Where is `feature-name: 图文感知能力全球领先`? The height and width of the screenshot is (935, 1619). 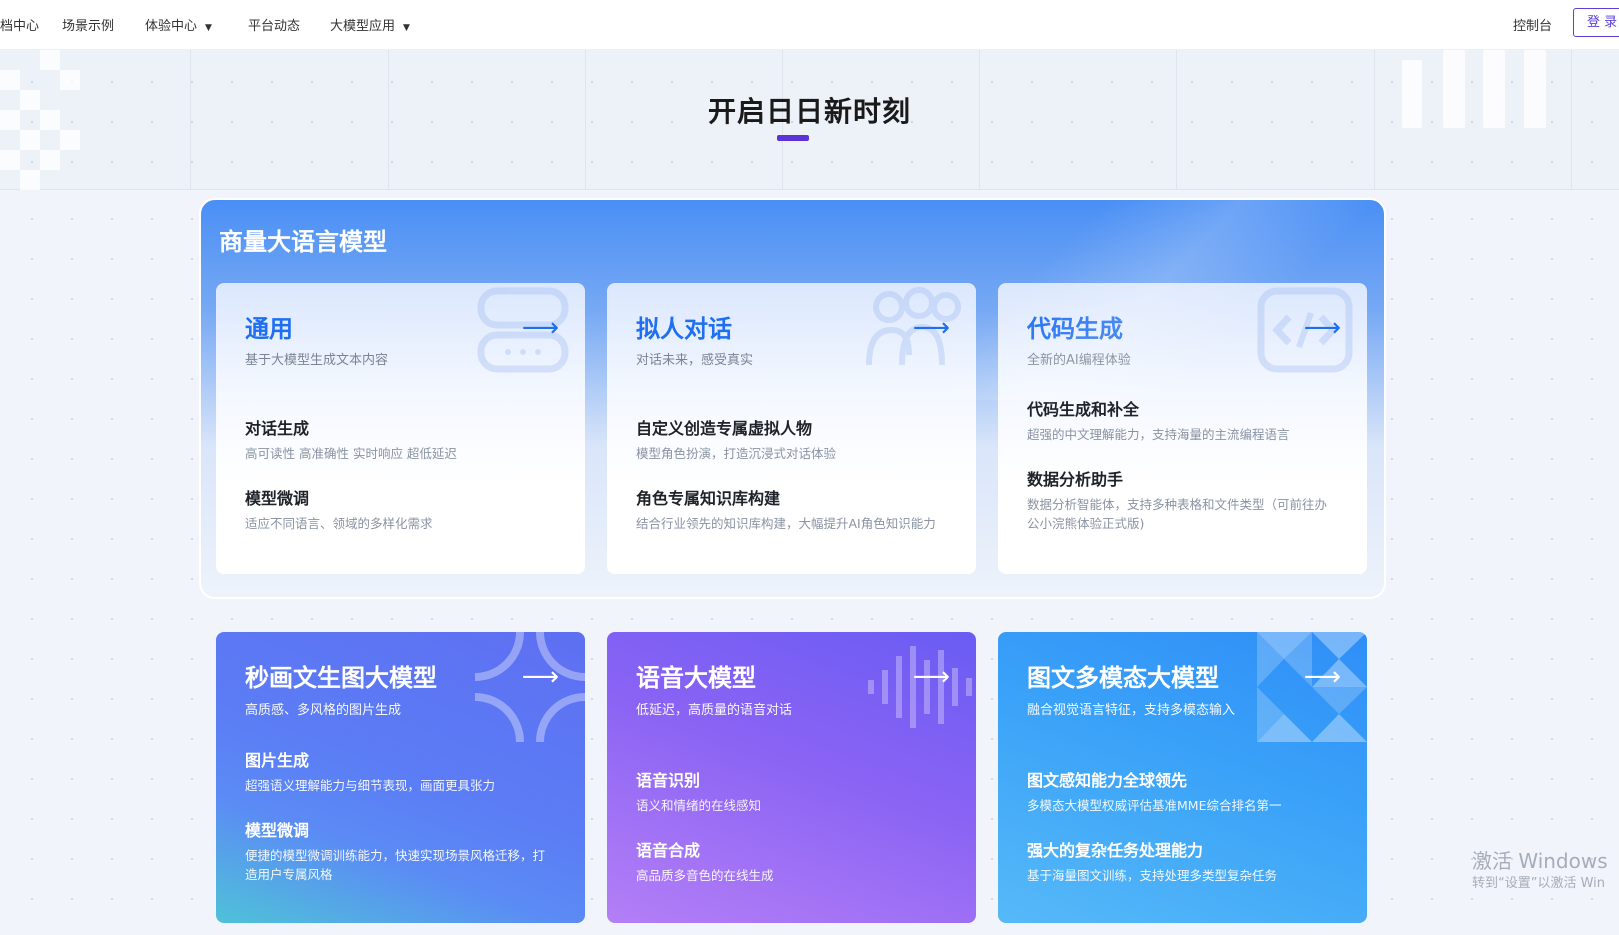 feature-name: 图文感知能力全球领先 is located at coordinates (1107, 780).